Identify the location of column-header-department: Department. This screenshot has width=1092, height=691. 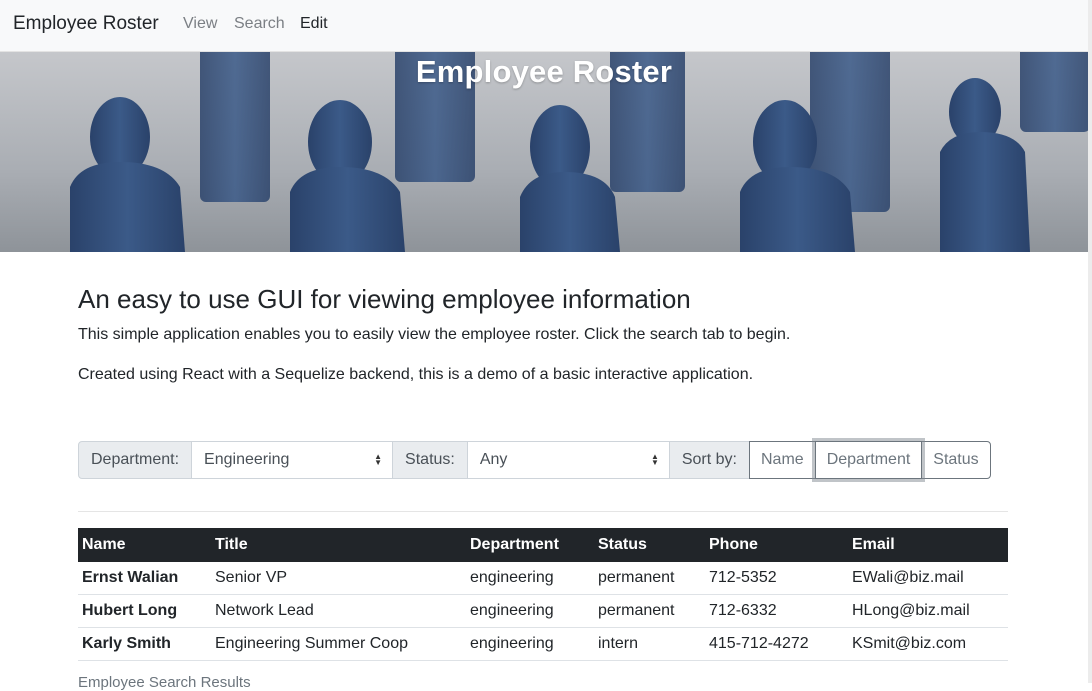
(530, 545).